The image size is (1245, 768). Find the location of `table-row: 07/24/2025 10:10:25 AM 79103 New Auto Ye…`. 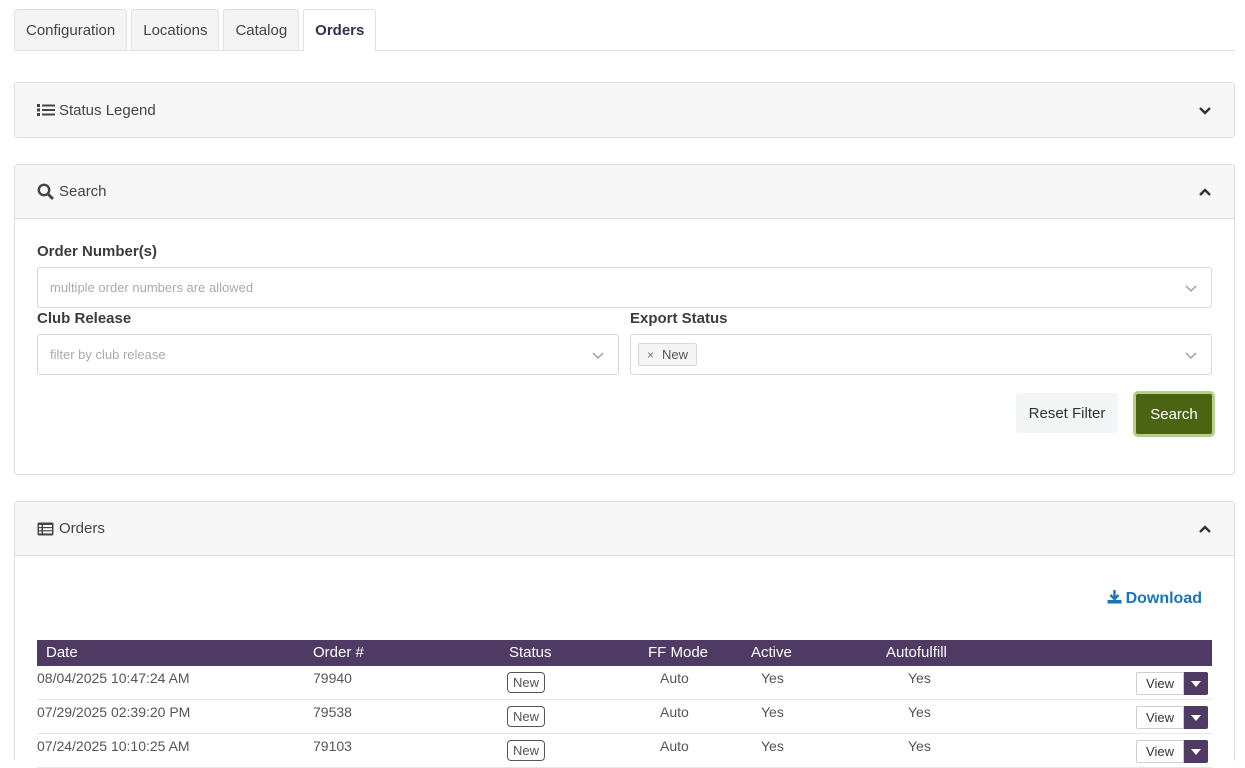

table-row: 07/24/2025 10:10:25 AM 79103 New Auto Ye… is located at coordinates (624, 751).